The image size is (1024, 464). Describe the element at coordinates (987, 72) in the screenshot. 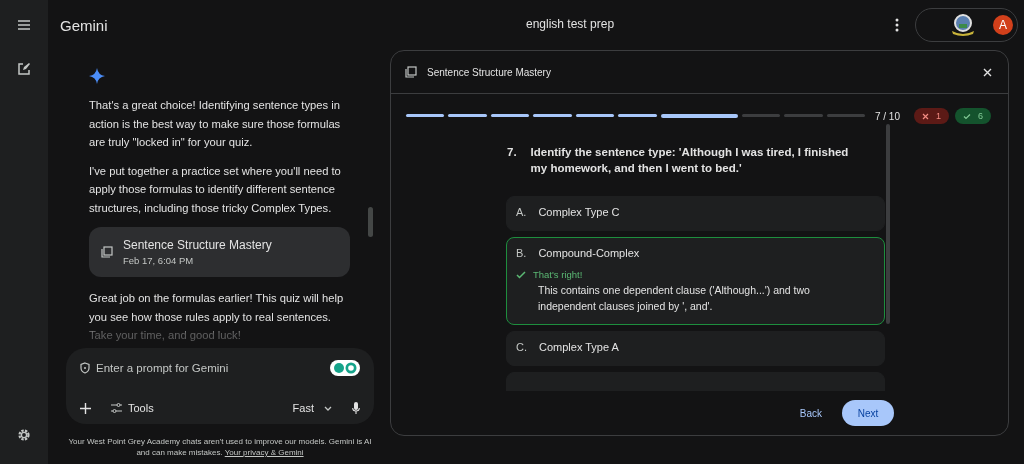

I see `close-icon` at that location.